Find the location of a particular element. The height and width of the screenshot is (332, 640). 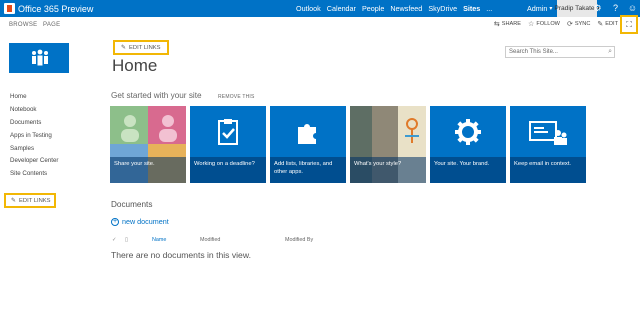

star-icon: ☆ is located at coordinates (531, 24).